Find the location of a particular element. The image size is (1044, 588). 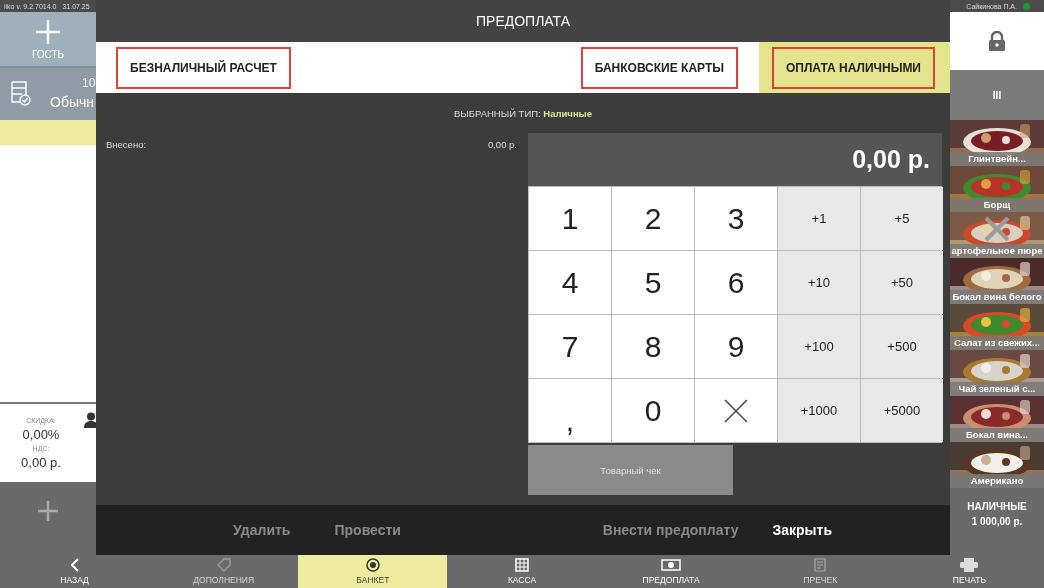

banknote-icon is located at coordinates (671, 565).